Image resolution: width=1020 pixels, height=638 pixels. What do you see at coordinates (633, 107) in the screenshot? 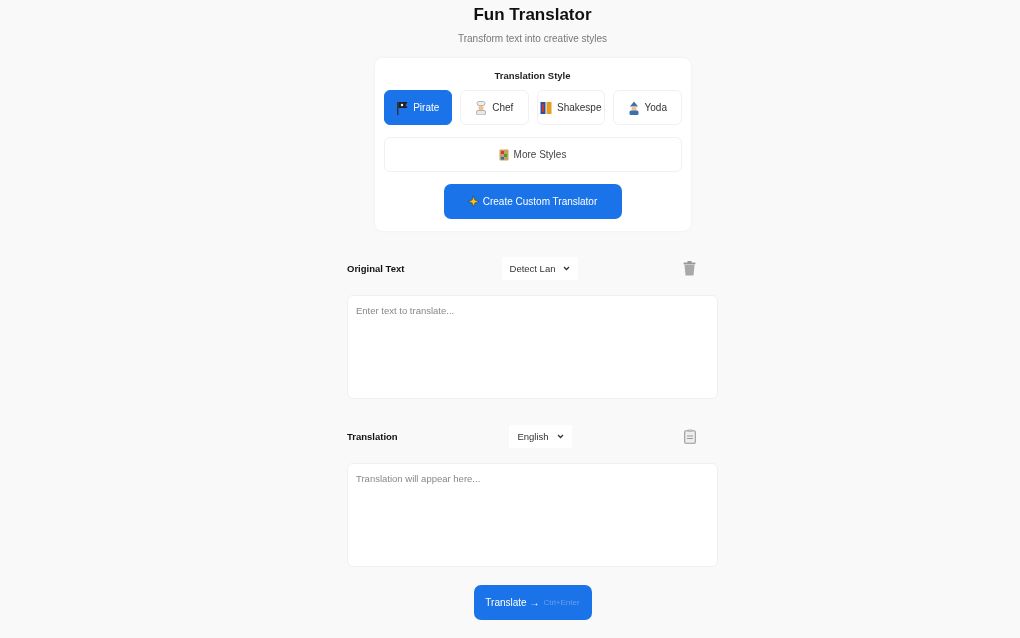
I see `wizard-icon` at bounding box center [633, 107].